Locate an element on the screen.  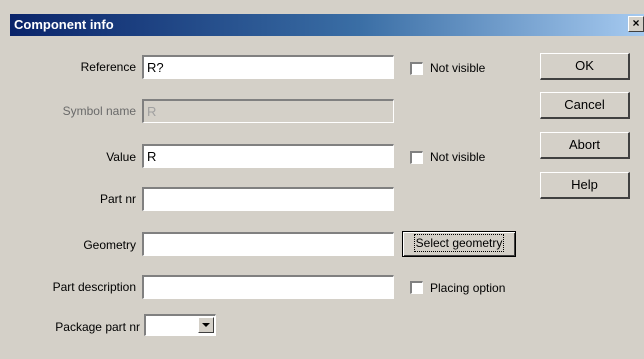
geometry-label: Geometry is located at coordinates (109, 245).